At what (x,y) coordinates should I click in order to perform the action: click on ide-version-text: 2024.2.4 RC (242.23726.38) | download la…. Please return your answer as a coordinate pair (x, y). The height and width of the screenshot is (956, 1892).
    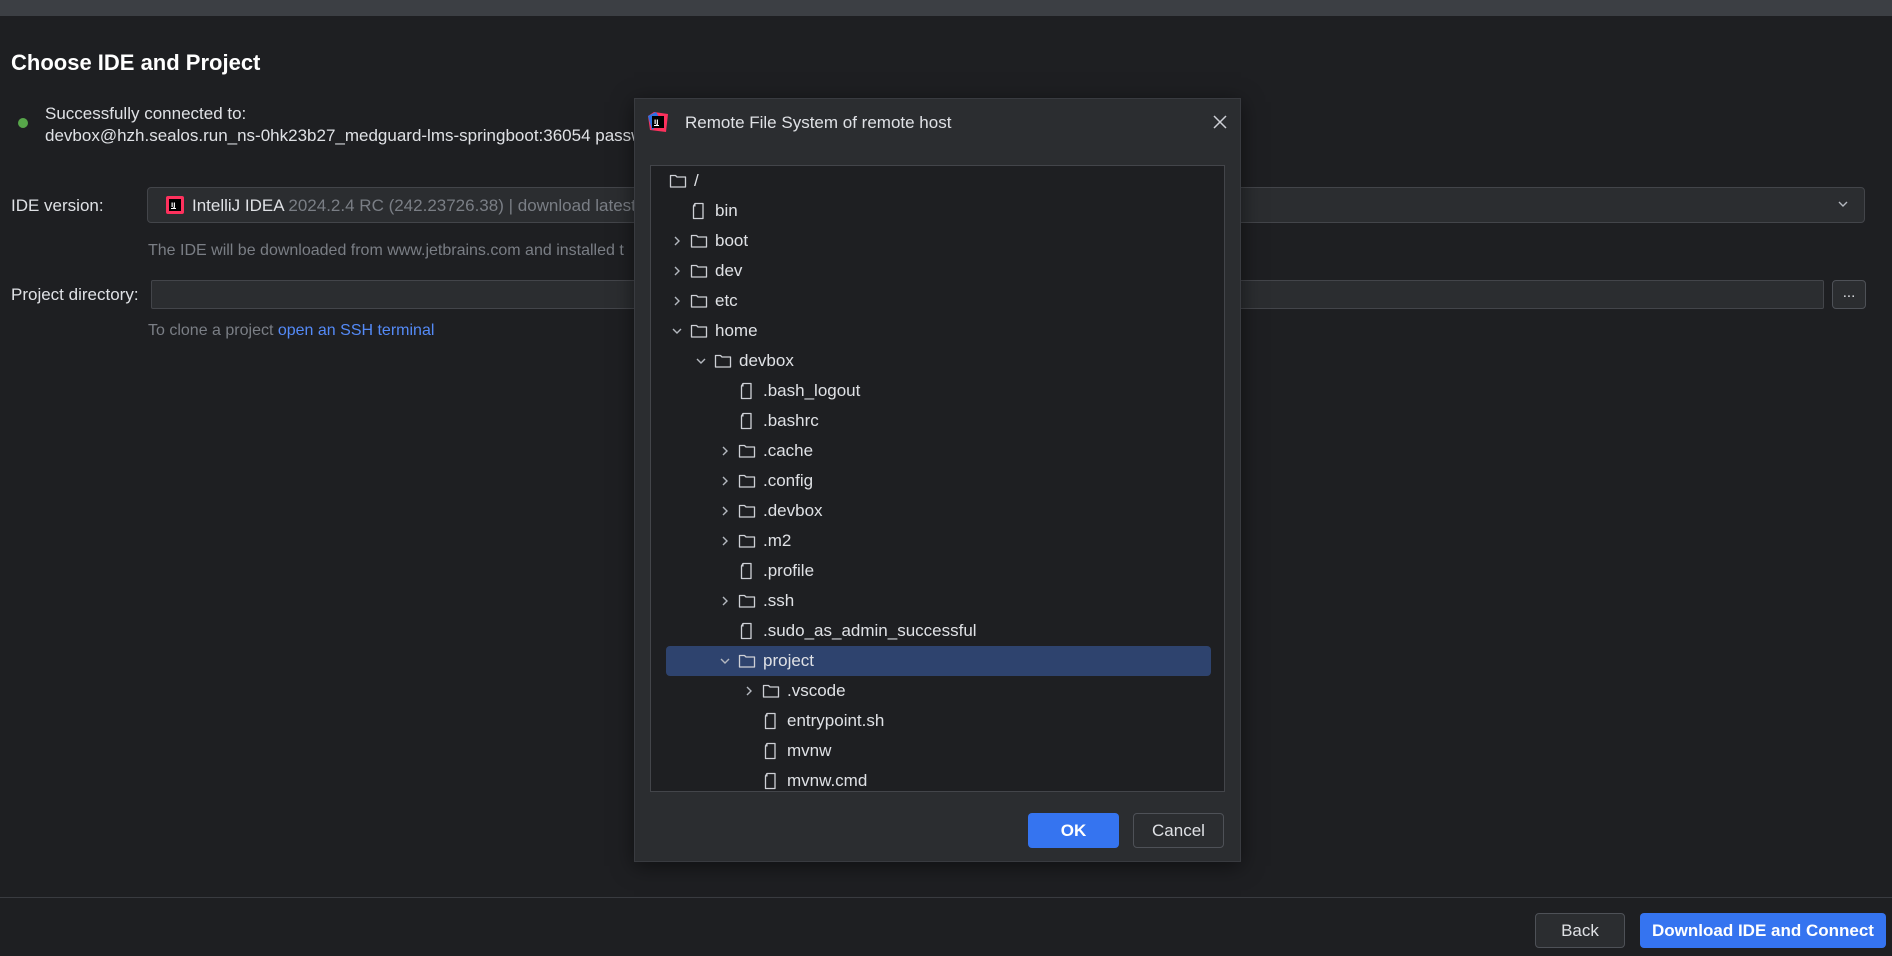
    Looking at the image, I should click on (462, 205).